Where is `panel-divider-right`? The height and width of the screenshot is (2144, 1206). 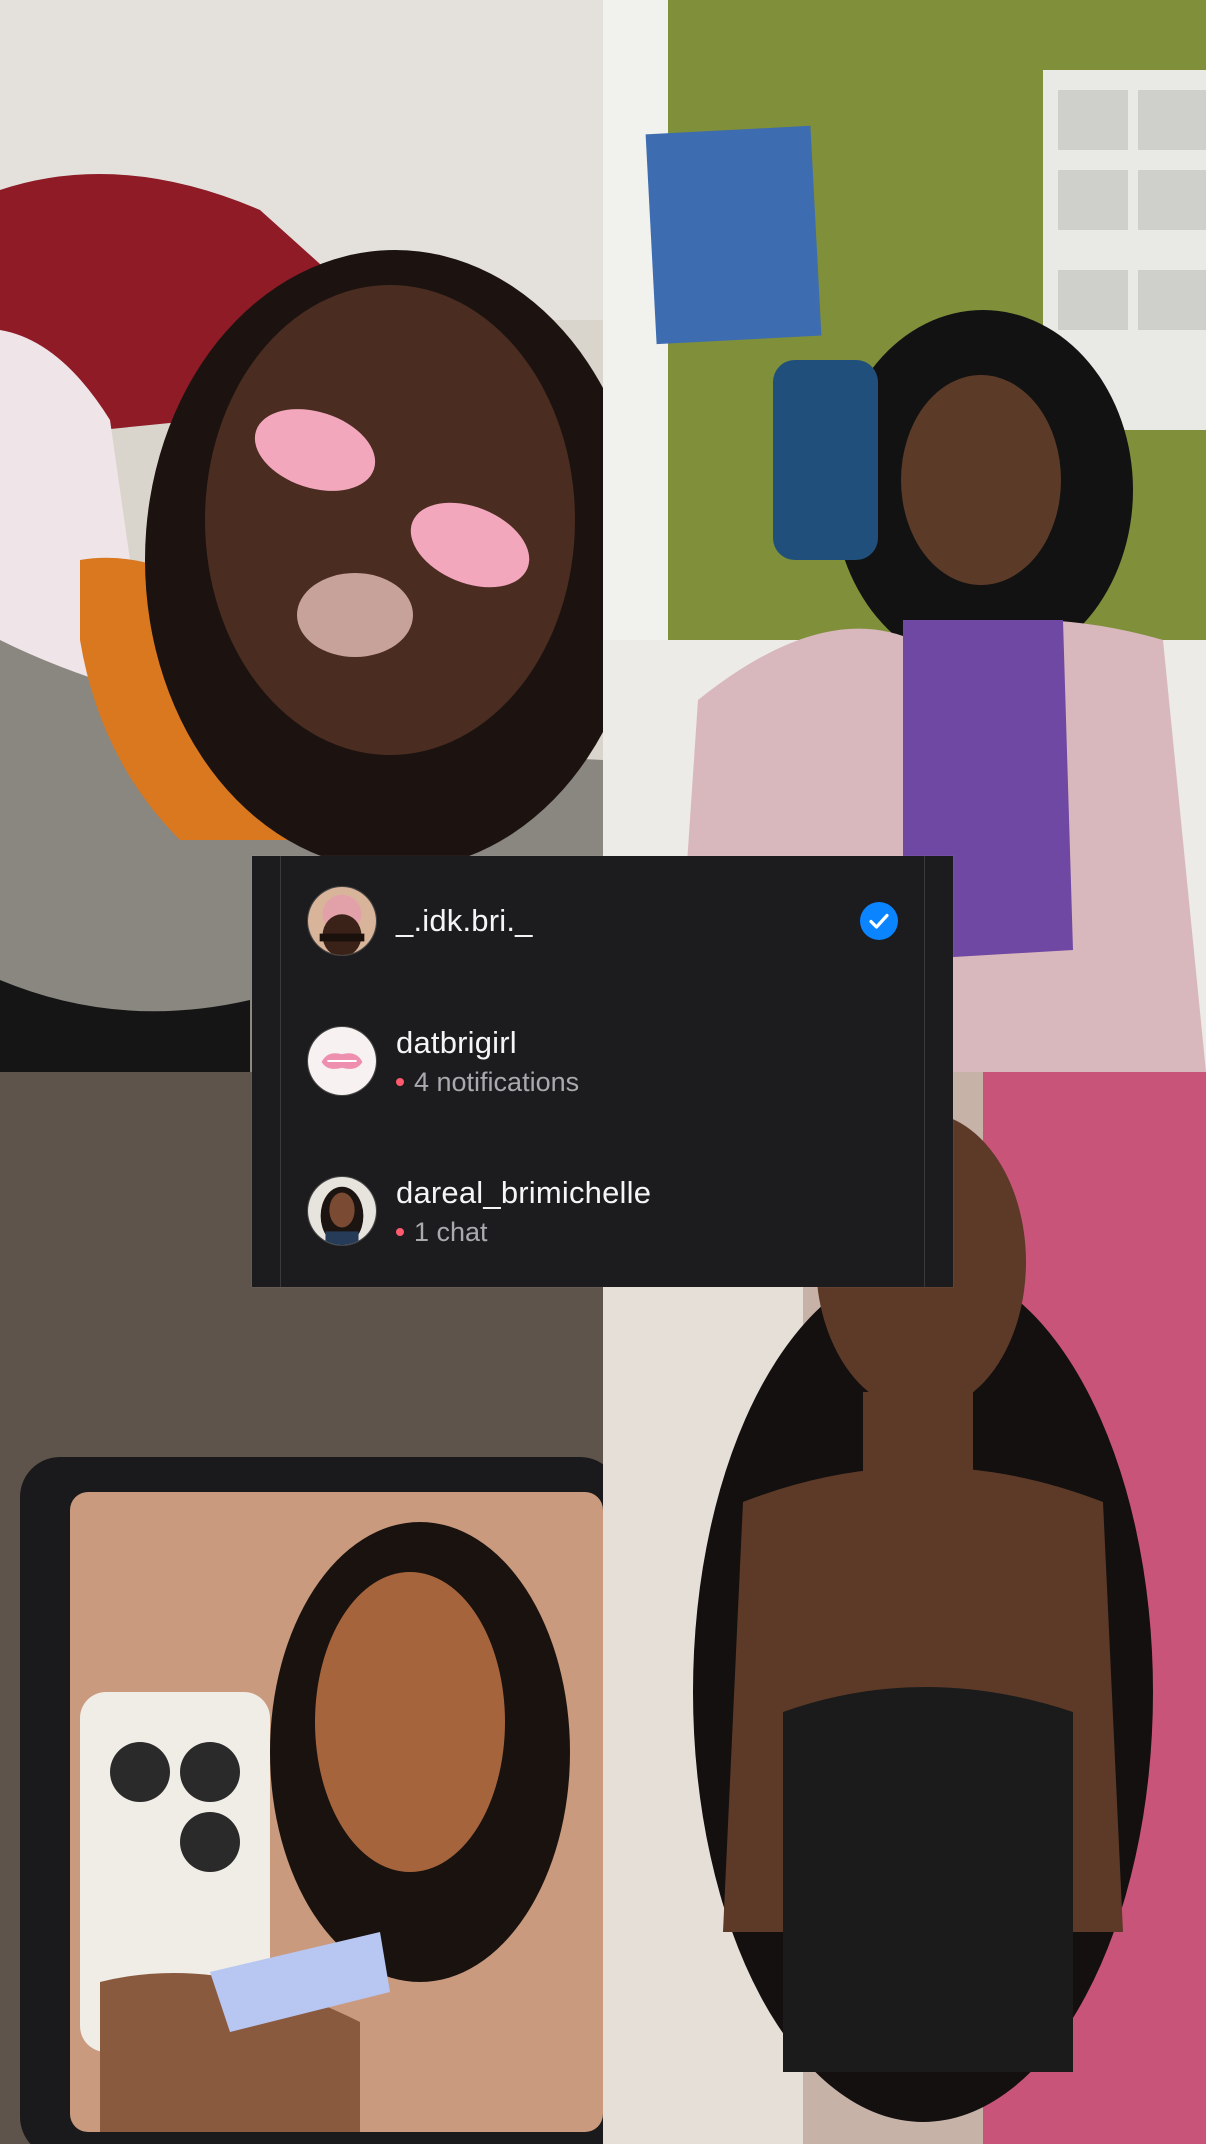 panel-divider-right is located at coordinates (924, 1071).